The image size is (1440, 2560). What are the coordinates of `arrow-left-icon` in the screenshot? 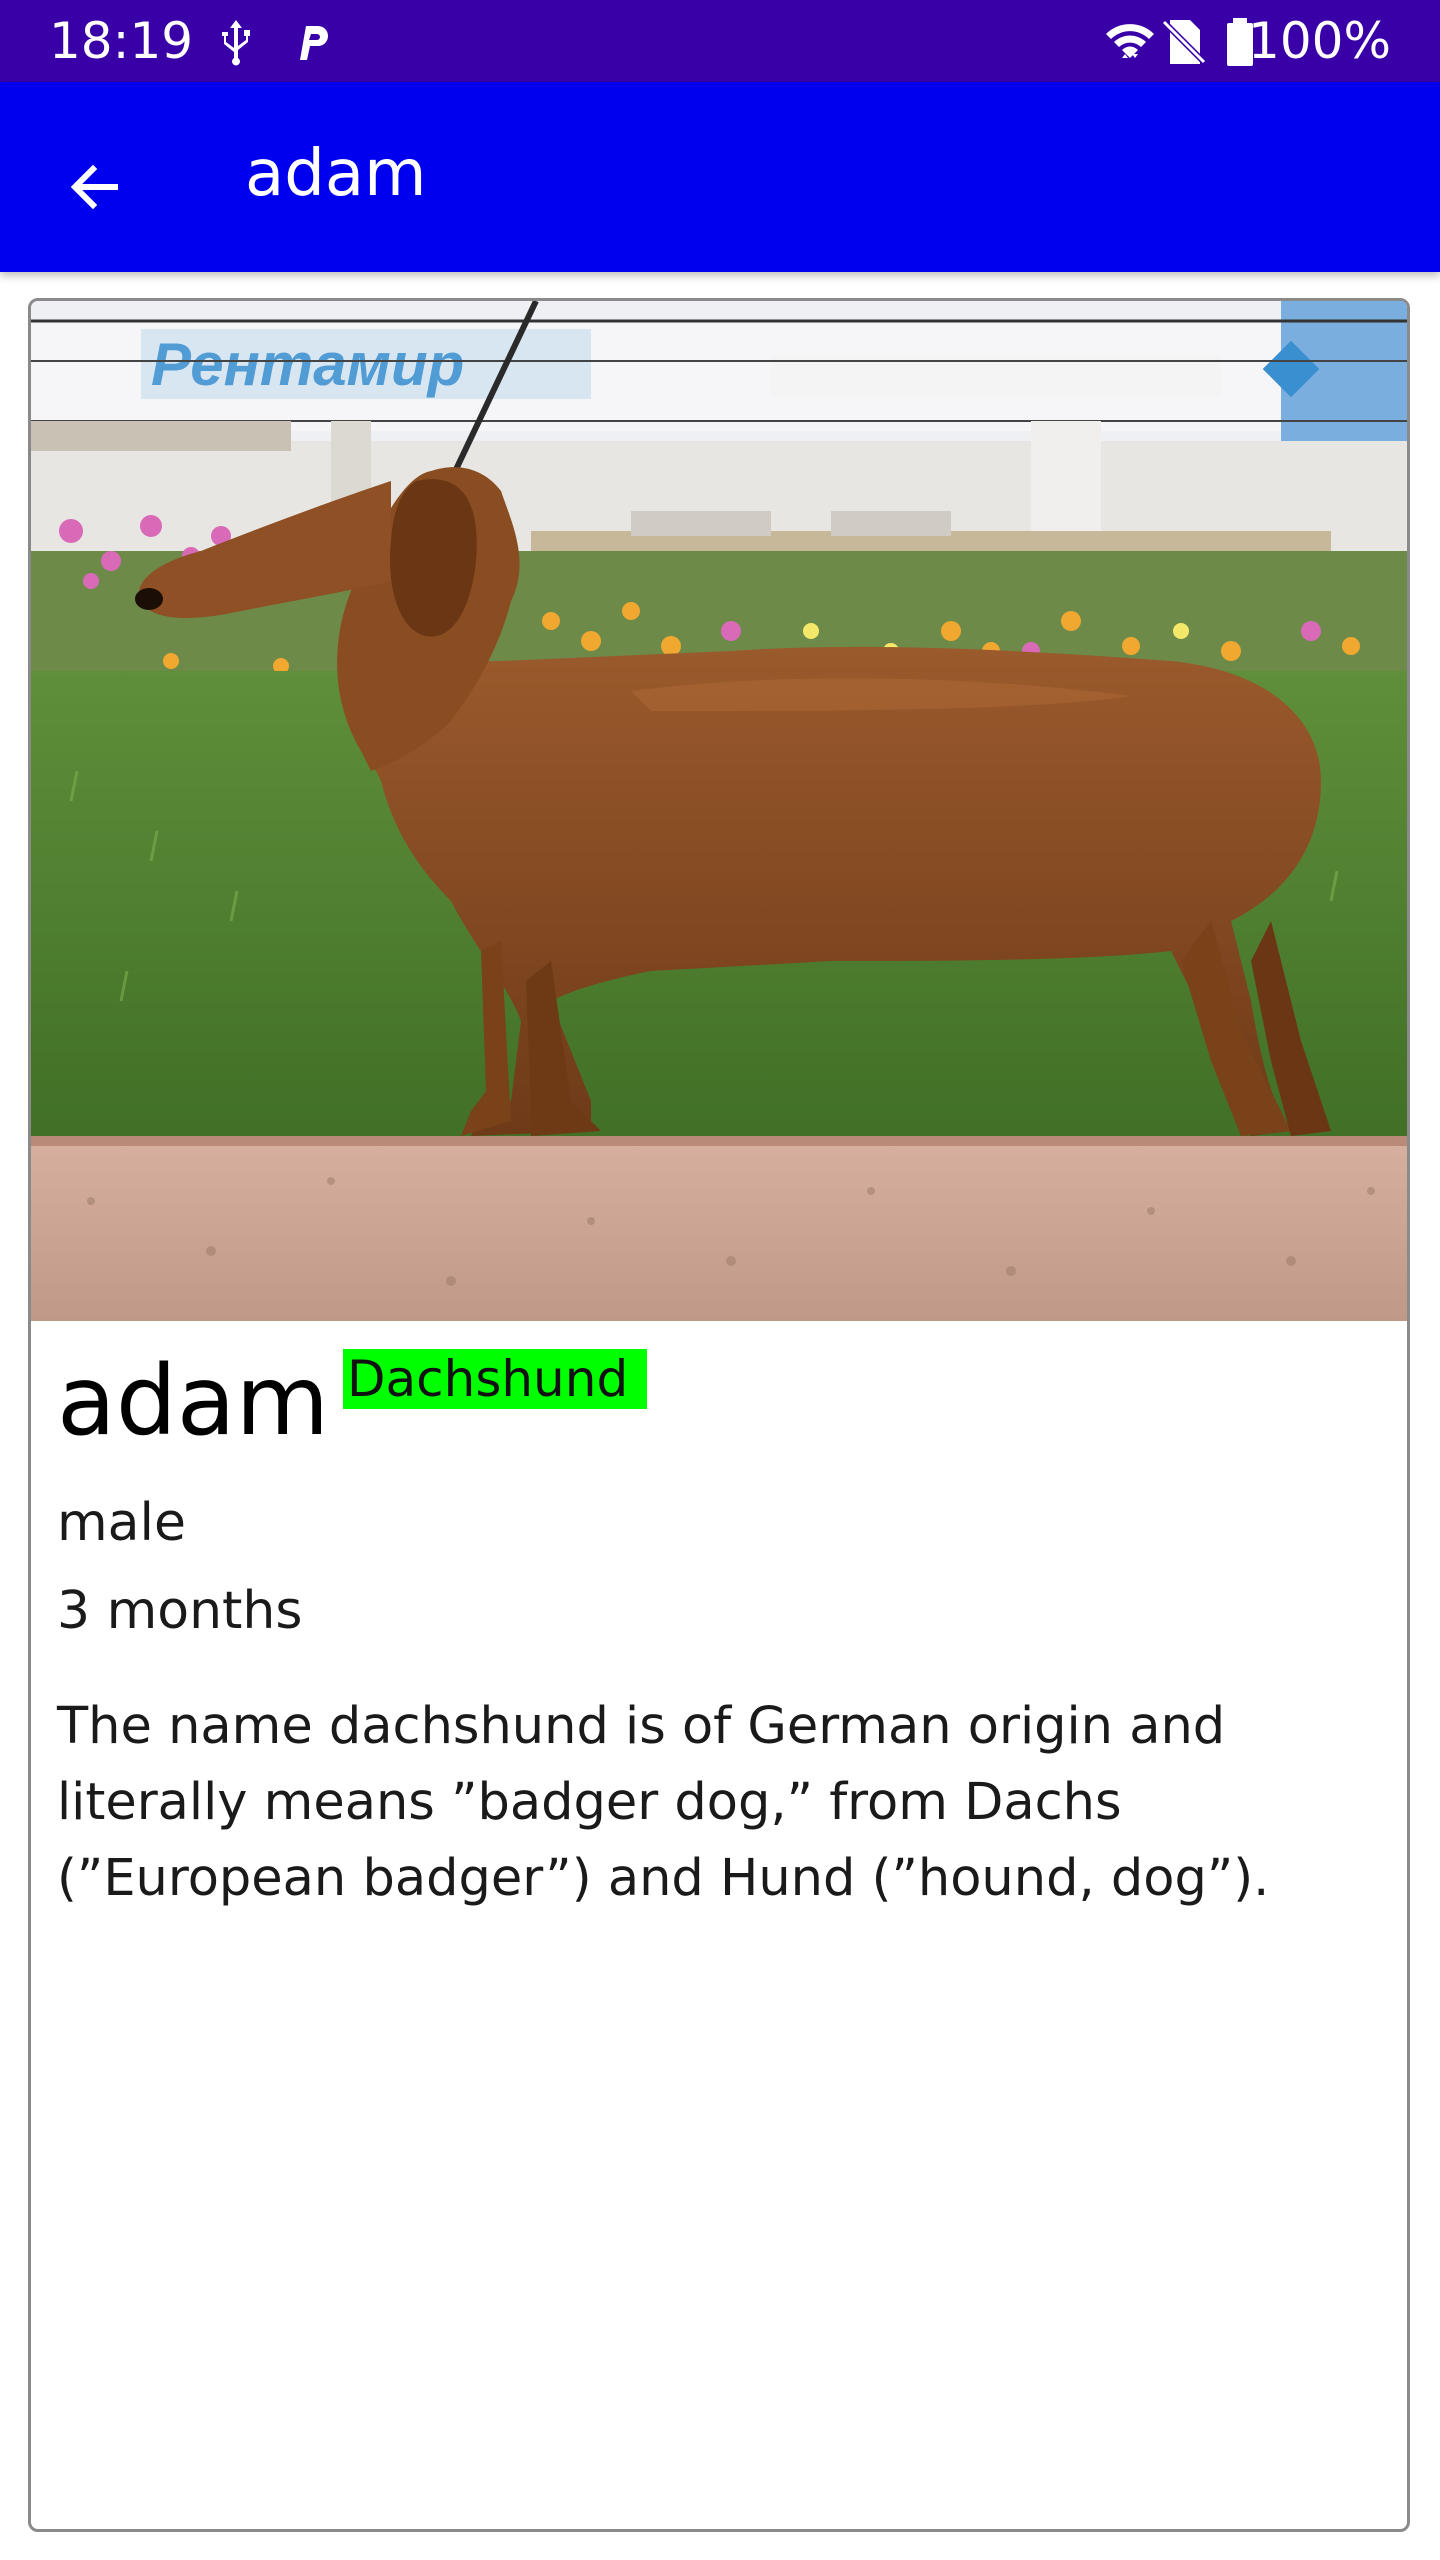 It's located at (94, 187).